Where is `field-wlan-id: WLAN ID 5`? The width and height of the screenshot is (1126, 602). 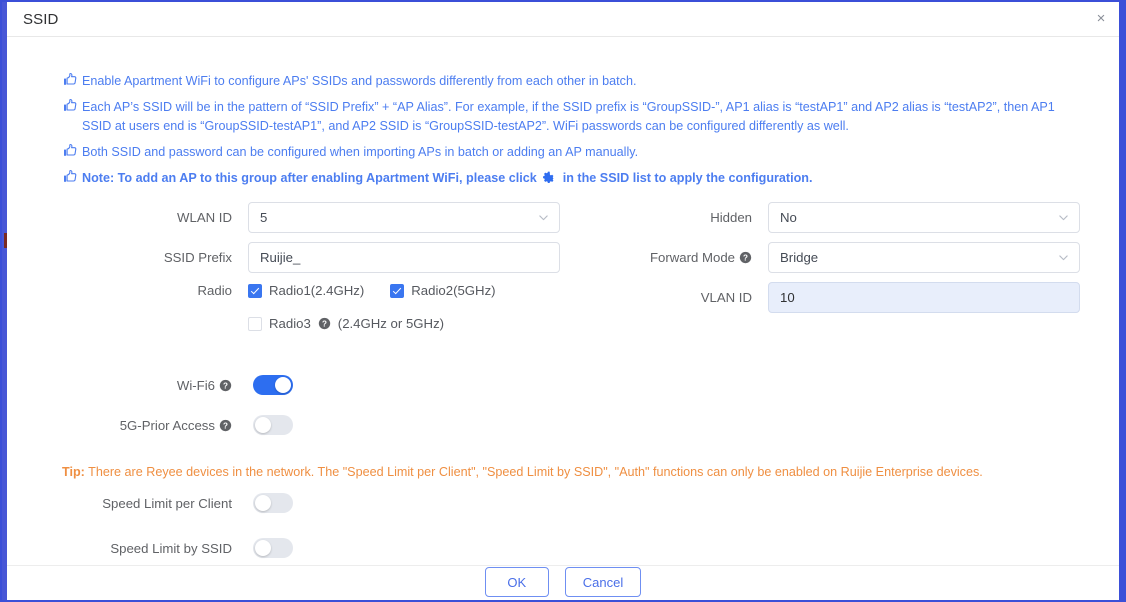 field-wlan-id: WLAN ID 5 is located at coordinates (353, 217).